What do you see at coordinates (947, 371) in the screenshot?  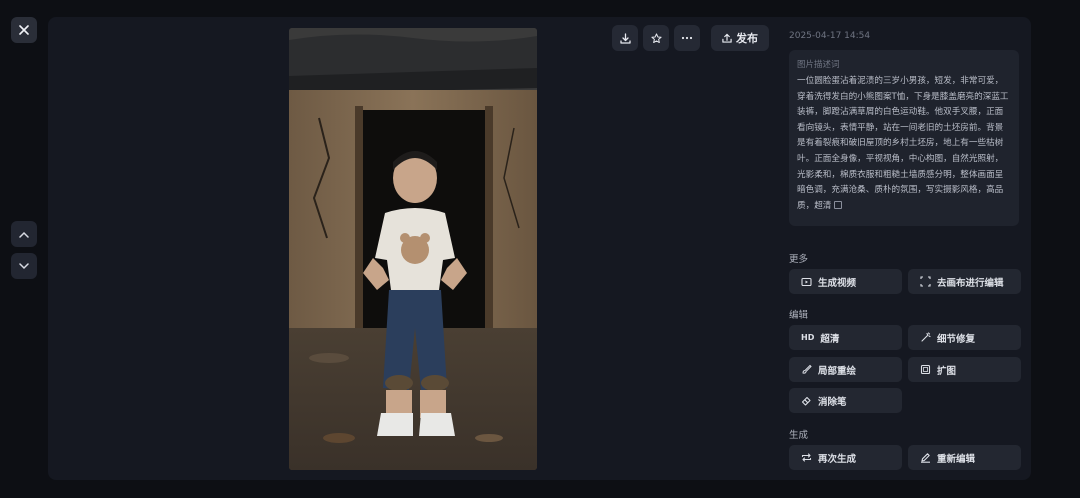 I see `expand-label: 扩图` at bounding box center [947, 371].